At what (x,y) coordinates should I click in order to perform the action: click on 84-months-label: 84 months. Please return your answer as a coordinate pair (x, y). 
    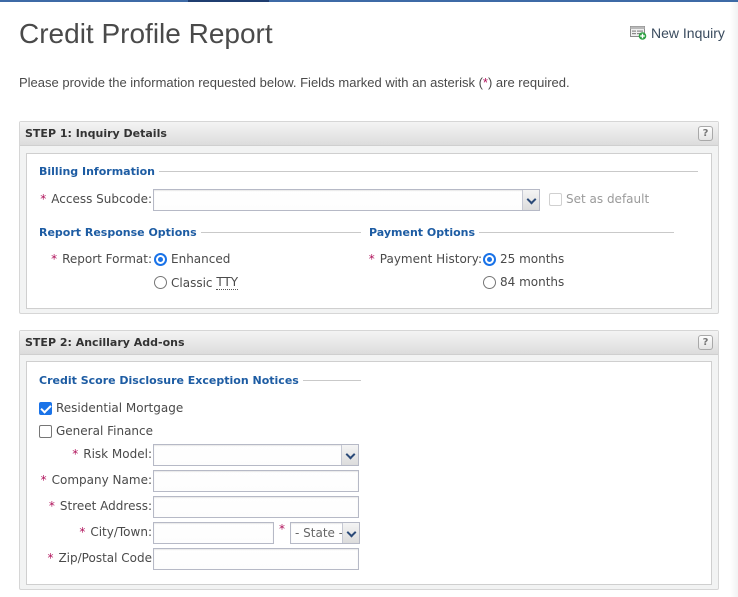
    Looking at the image, I should click on (532, 282).